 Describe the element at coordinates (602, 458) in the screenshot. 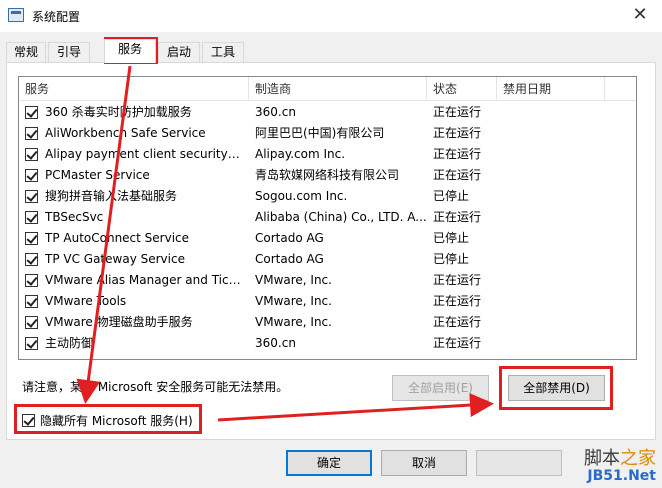

I see `watermark-text-a: 脚本` at that location.